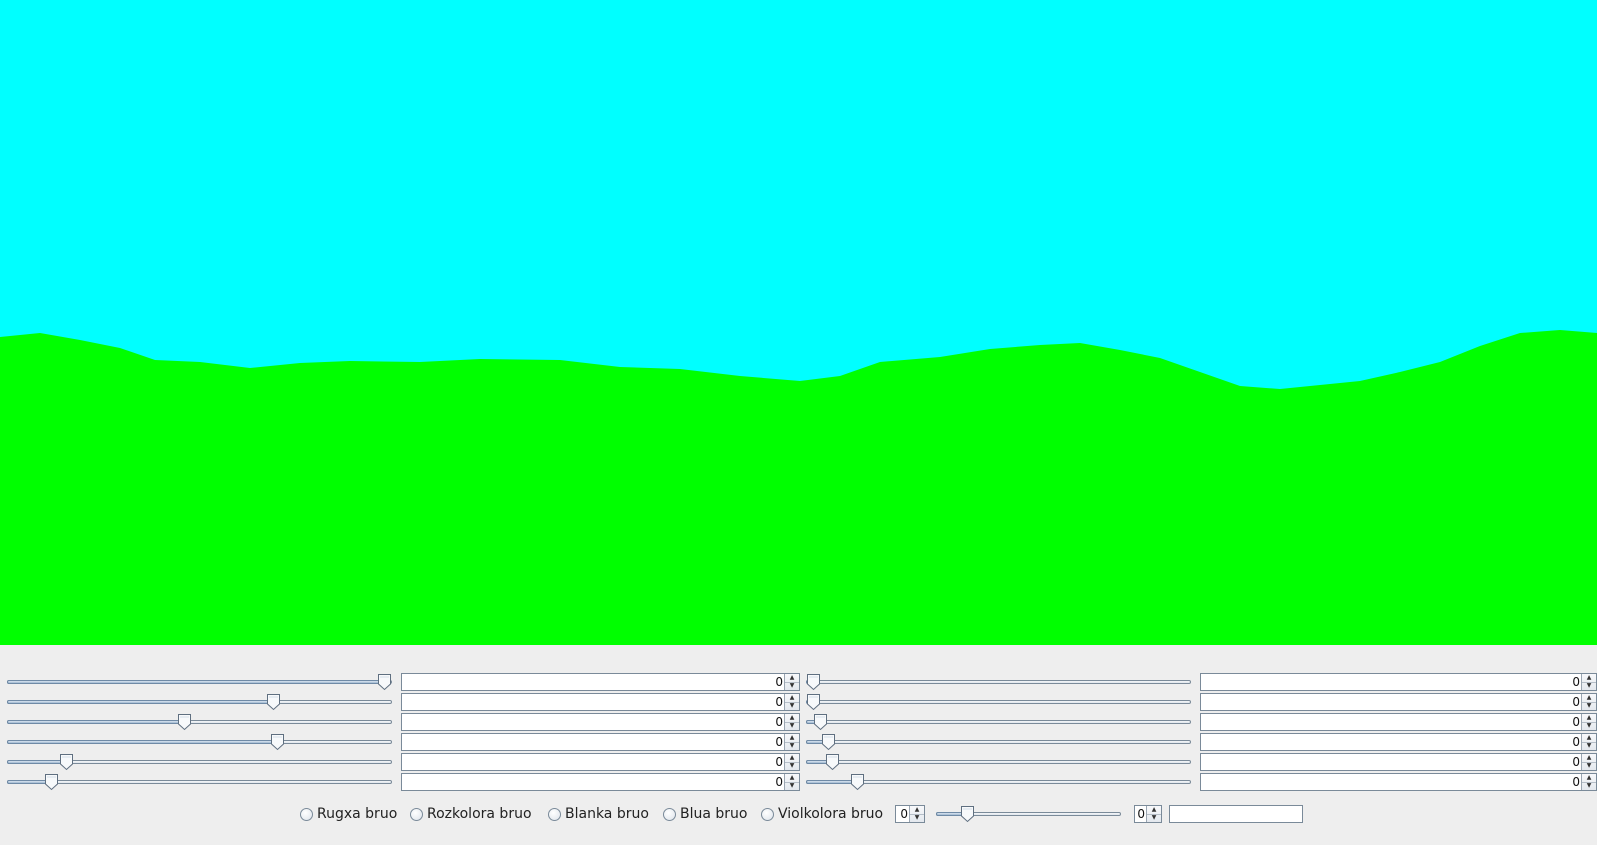 The width and height of the screenshot is (1597, 845). Describe the element at coordinates (1398, 762) in the screenshot. I see `right-spinner-5: 0 ▲ ▼` at that location.